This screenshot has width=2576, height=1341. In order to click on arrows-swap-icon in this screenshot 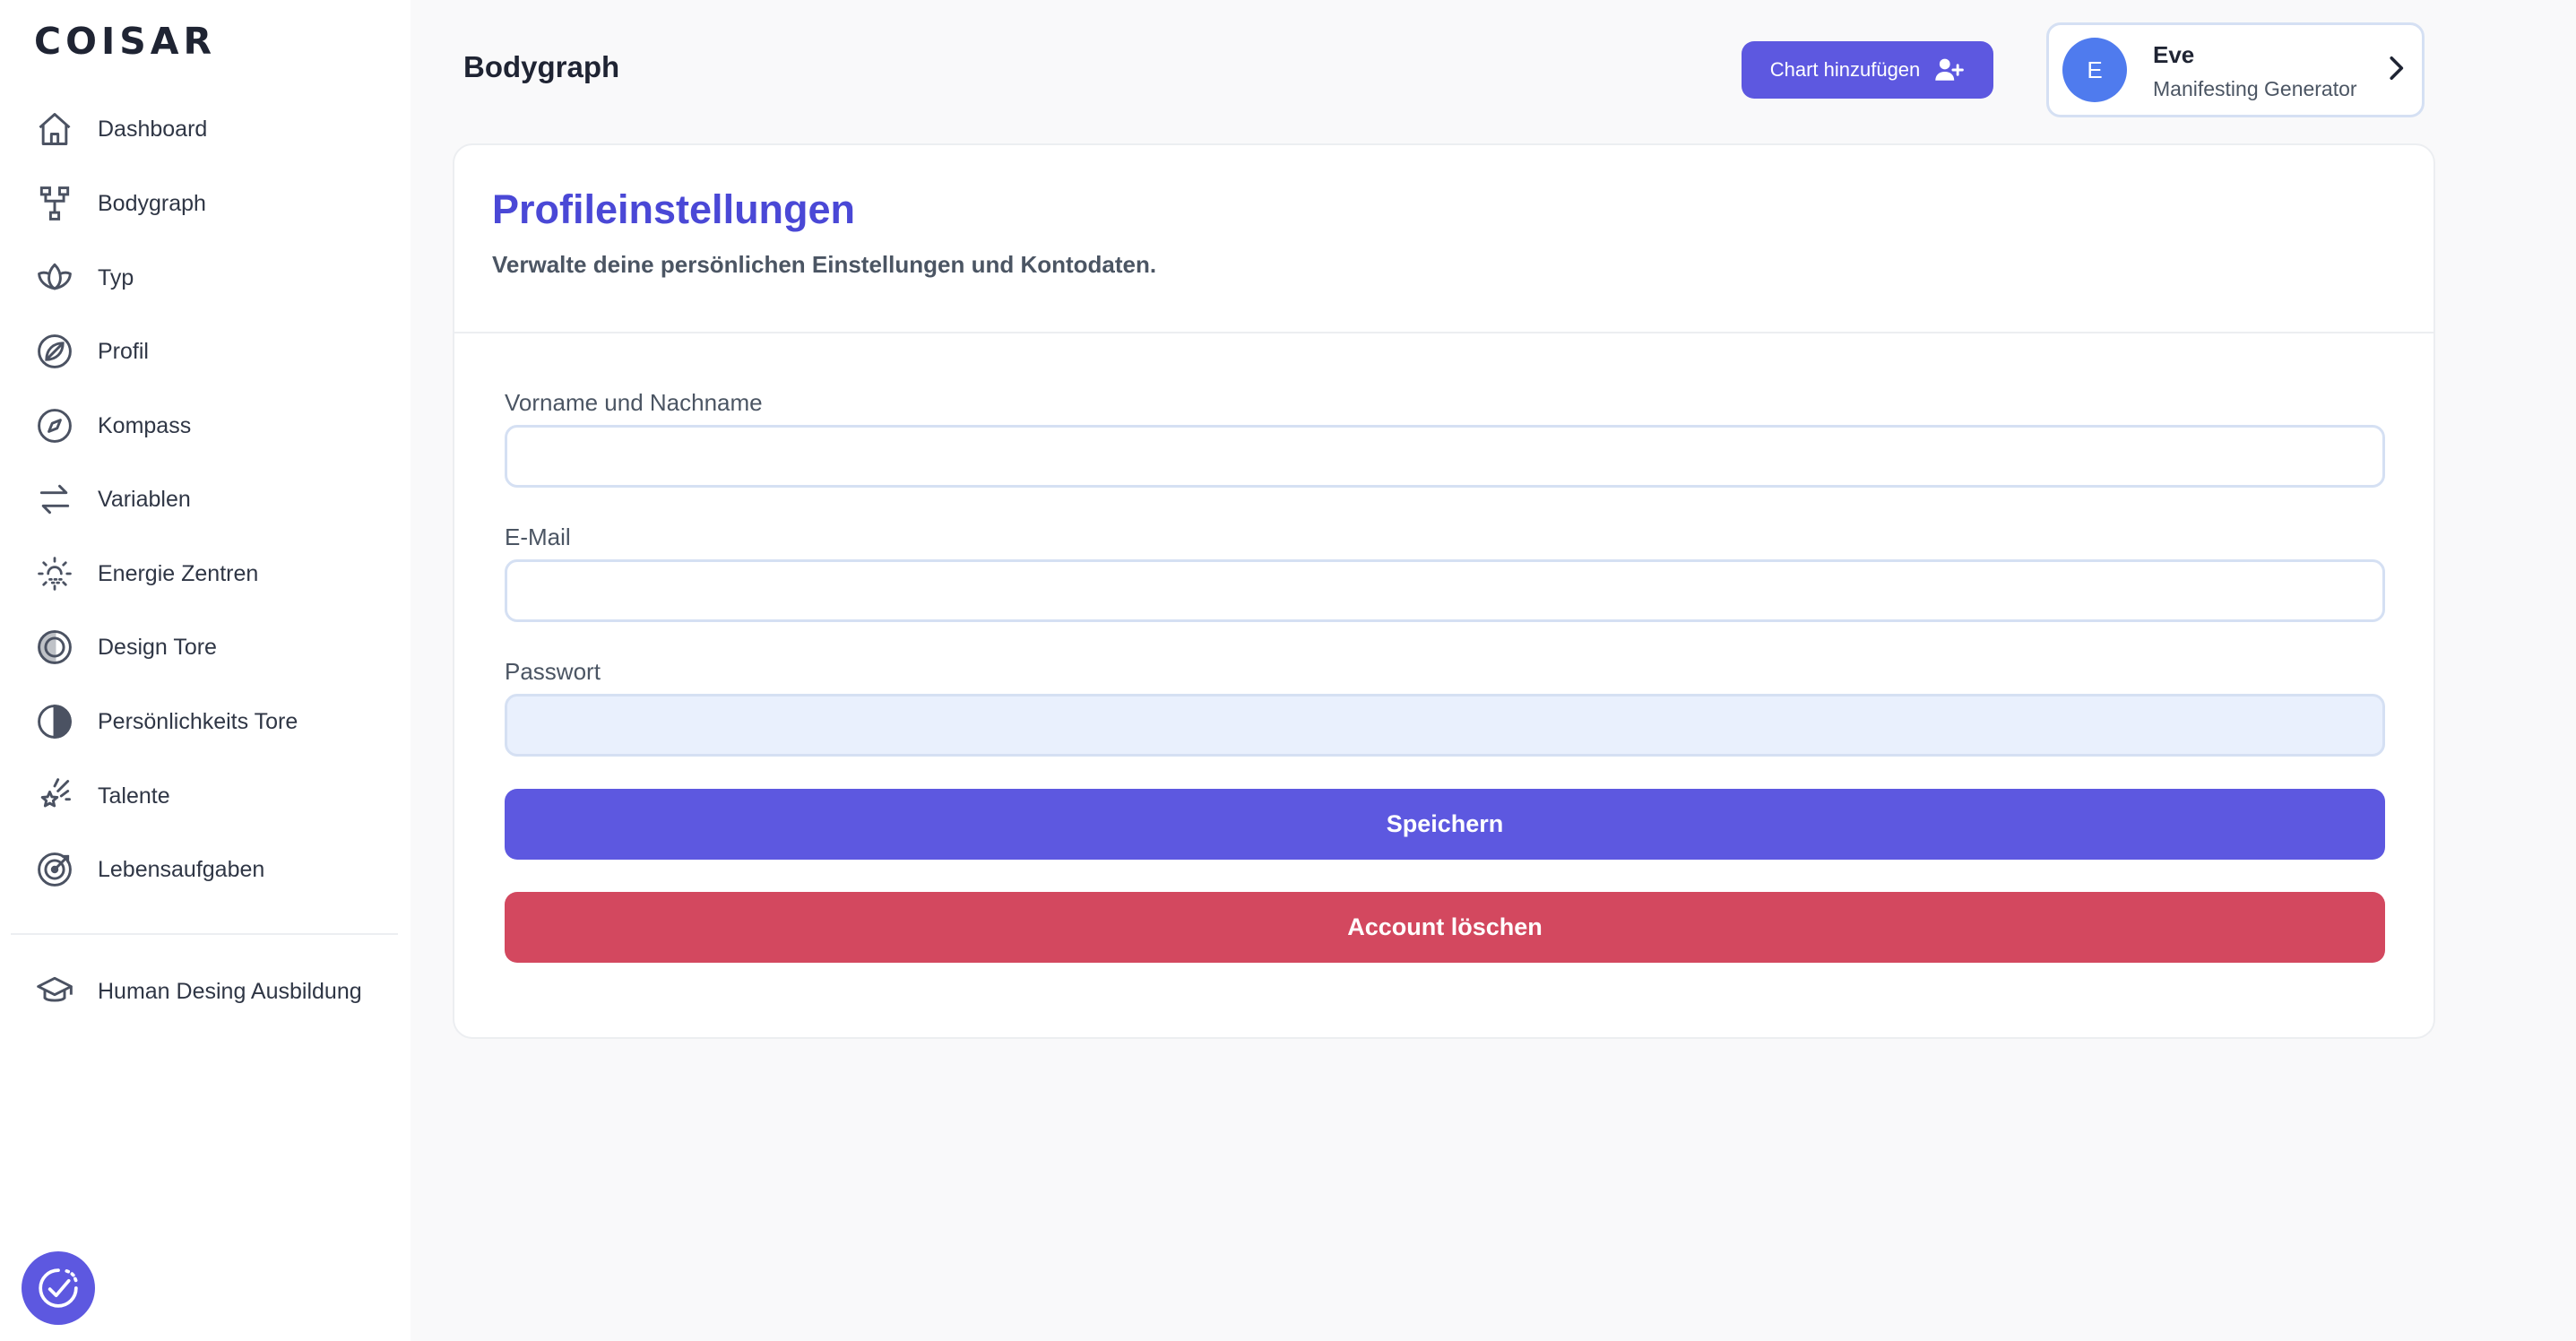, I will do `click(54, 499)`.